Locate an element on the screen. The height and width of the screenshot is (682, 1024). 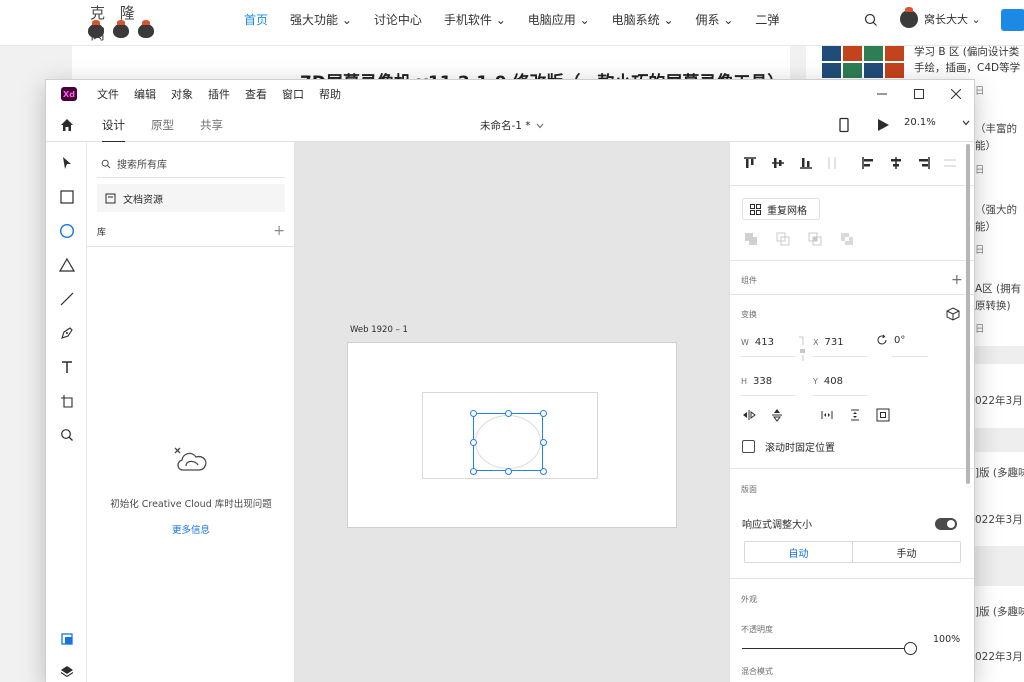
document-assets-item: 文档资源 is located at coordinates (191, 198).